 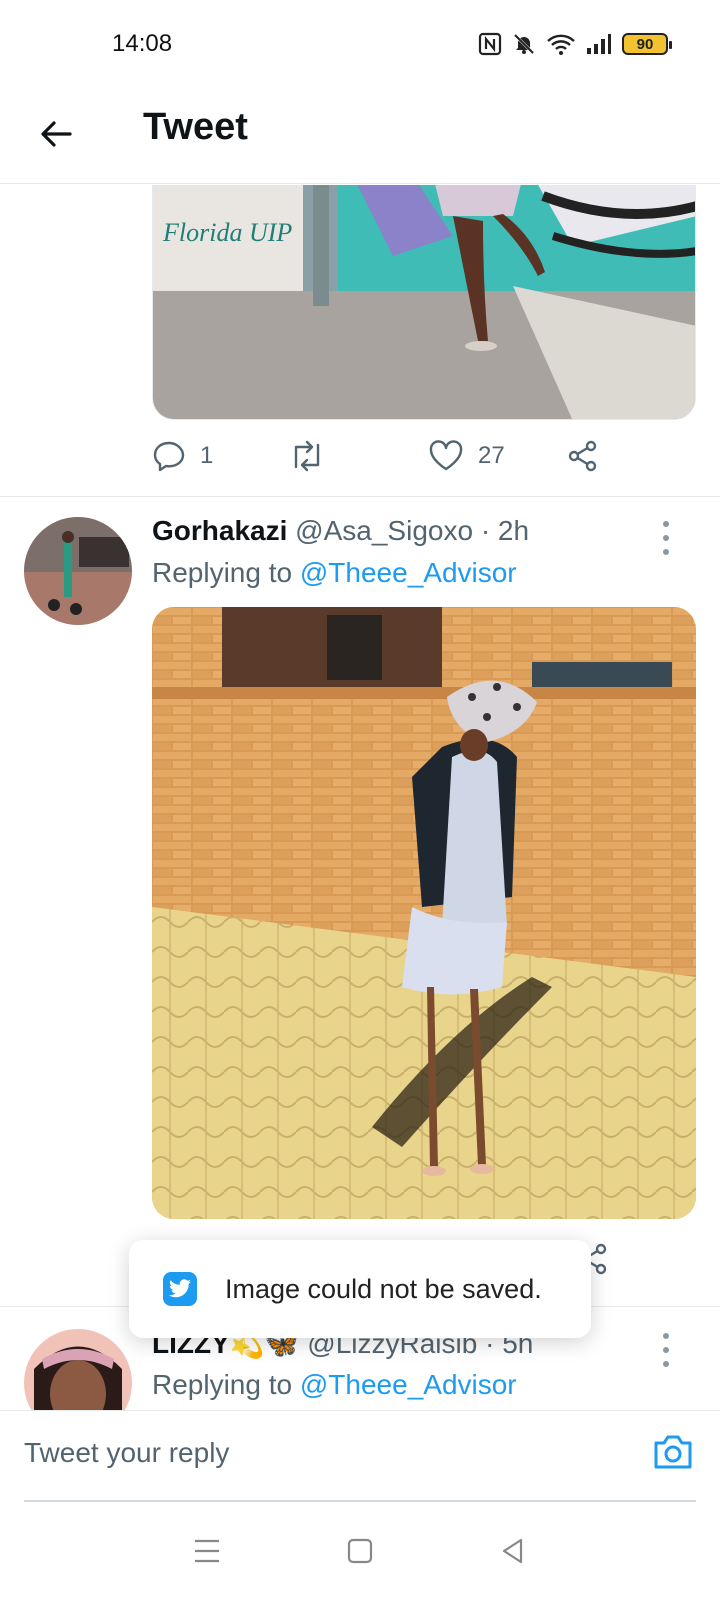 I want to click on arrow-left-icon, so click(x=56, y=134).